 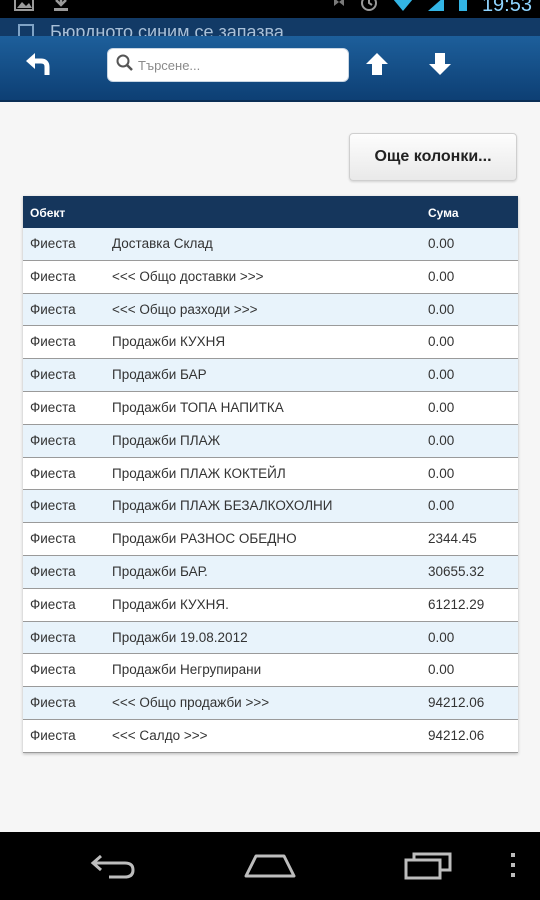 I want to click on cell-description: Доставка Склад, so click(x=162, y=243).